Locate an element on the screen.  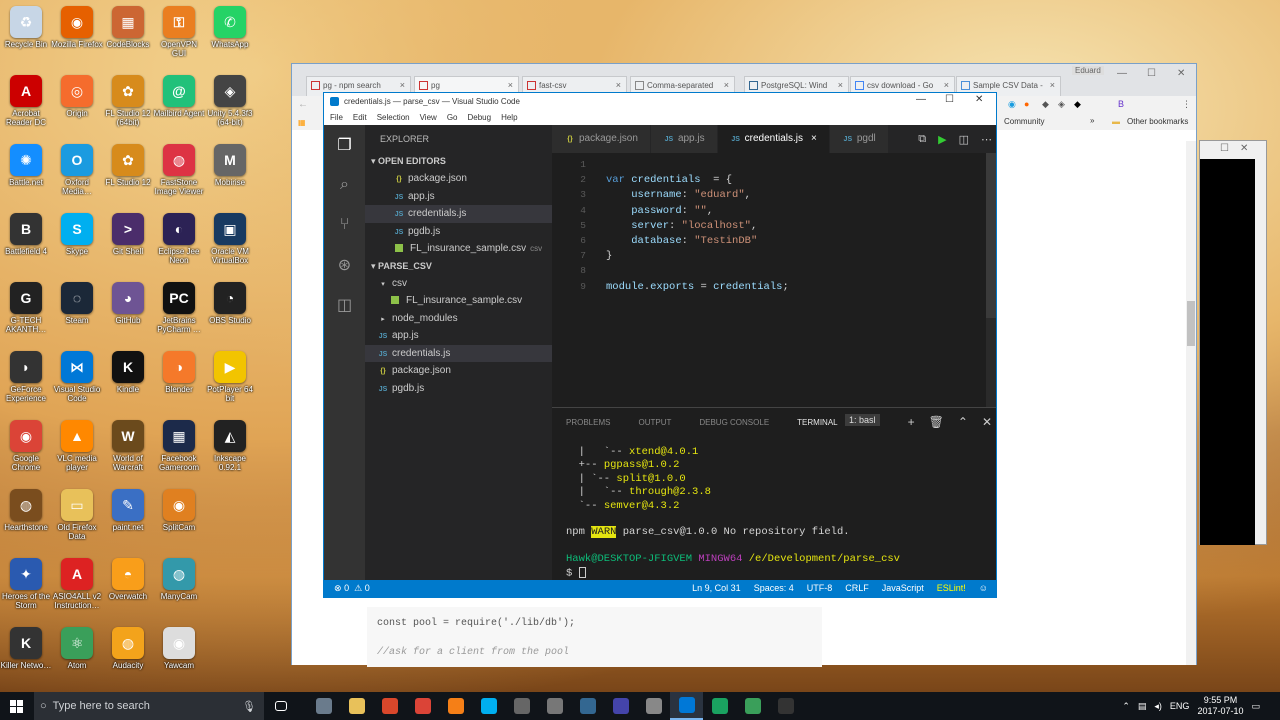
desktop-icon: ◔ OBS Studio is located at coordinates (230, 314).